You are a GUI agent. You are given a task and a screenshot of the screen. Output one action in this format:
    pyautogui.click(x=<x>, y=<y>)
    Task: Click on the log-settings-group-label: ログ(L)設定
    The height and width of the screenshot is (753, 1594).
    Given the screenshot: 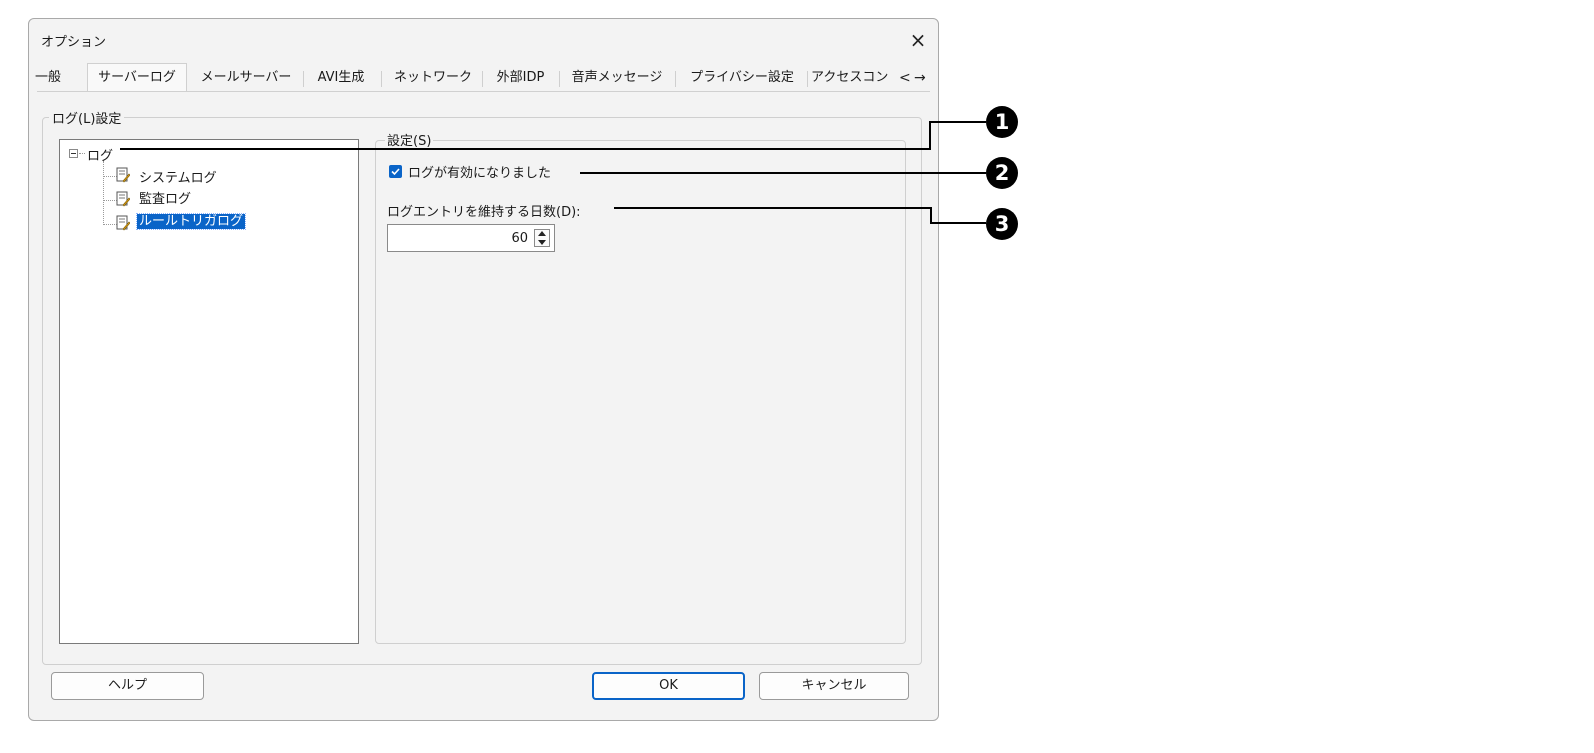 What is the action you would take?
    pyautogui.click(x=87, y=117)
    